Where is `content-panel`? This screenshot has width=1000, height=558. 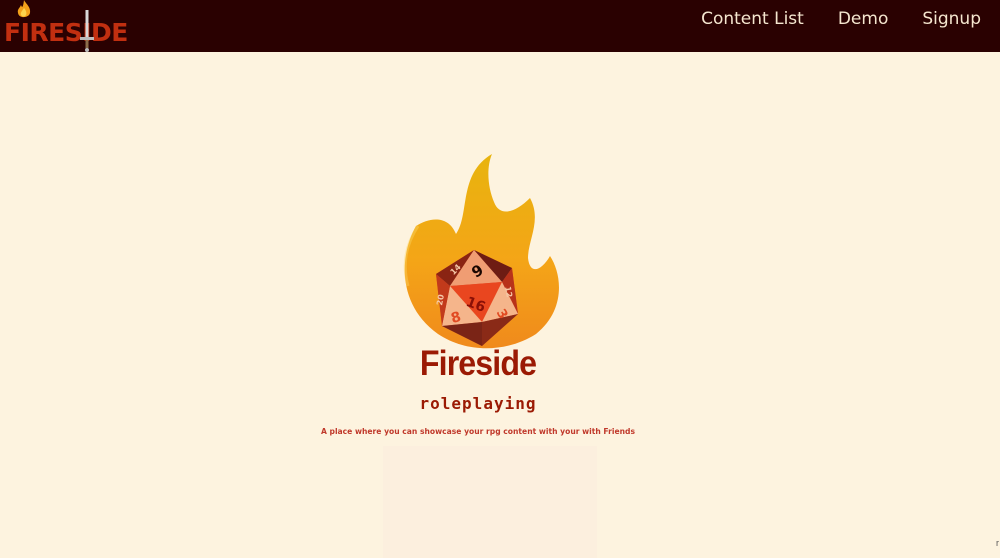
content-panel is located at coordinates (490, 502).